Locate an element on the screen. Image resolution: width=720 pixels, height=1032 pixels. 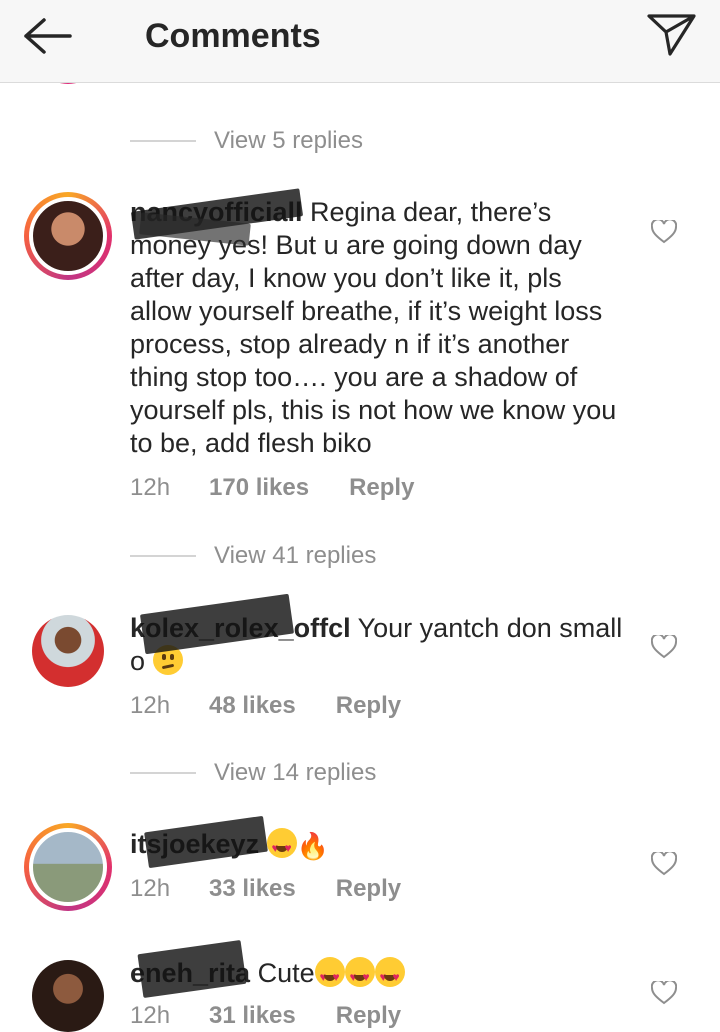
like-count: 170 likes is located at coordinates (259, 488).